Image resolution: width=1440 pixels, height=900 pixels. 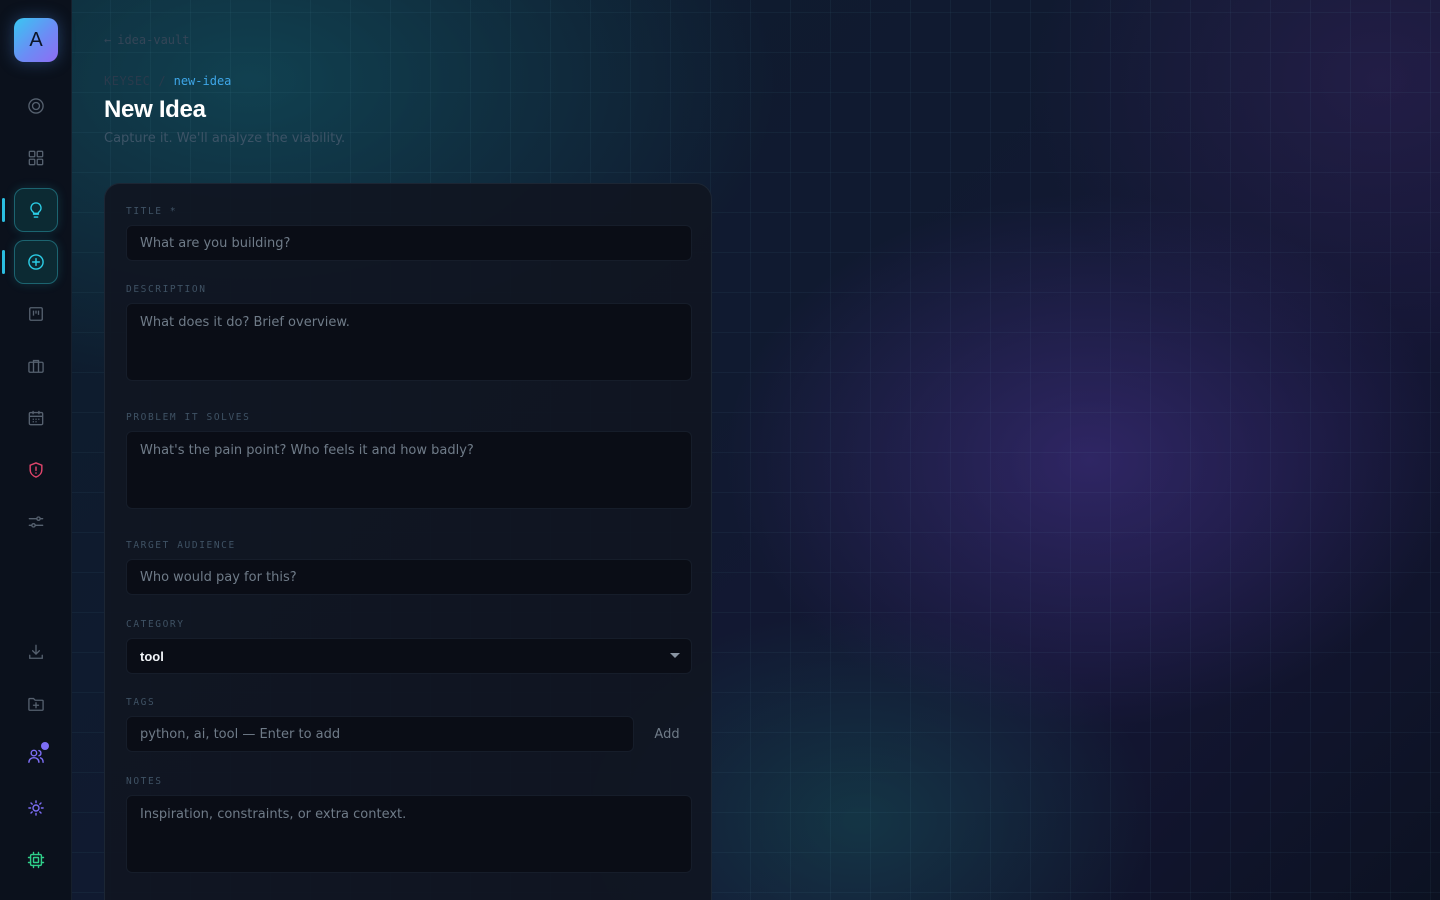 I want to click on calendar-icon, so click(x=36, y=418).